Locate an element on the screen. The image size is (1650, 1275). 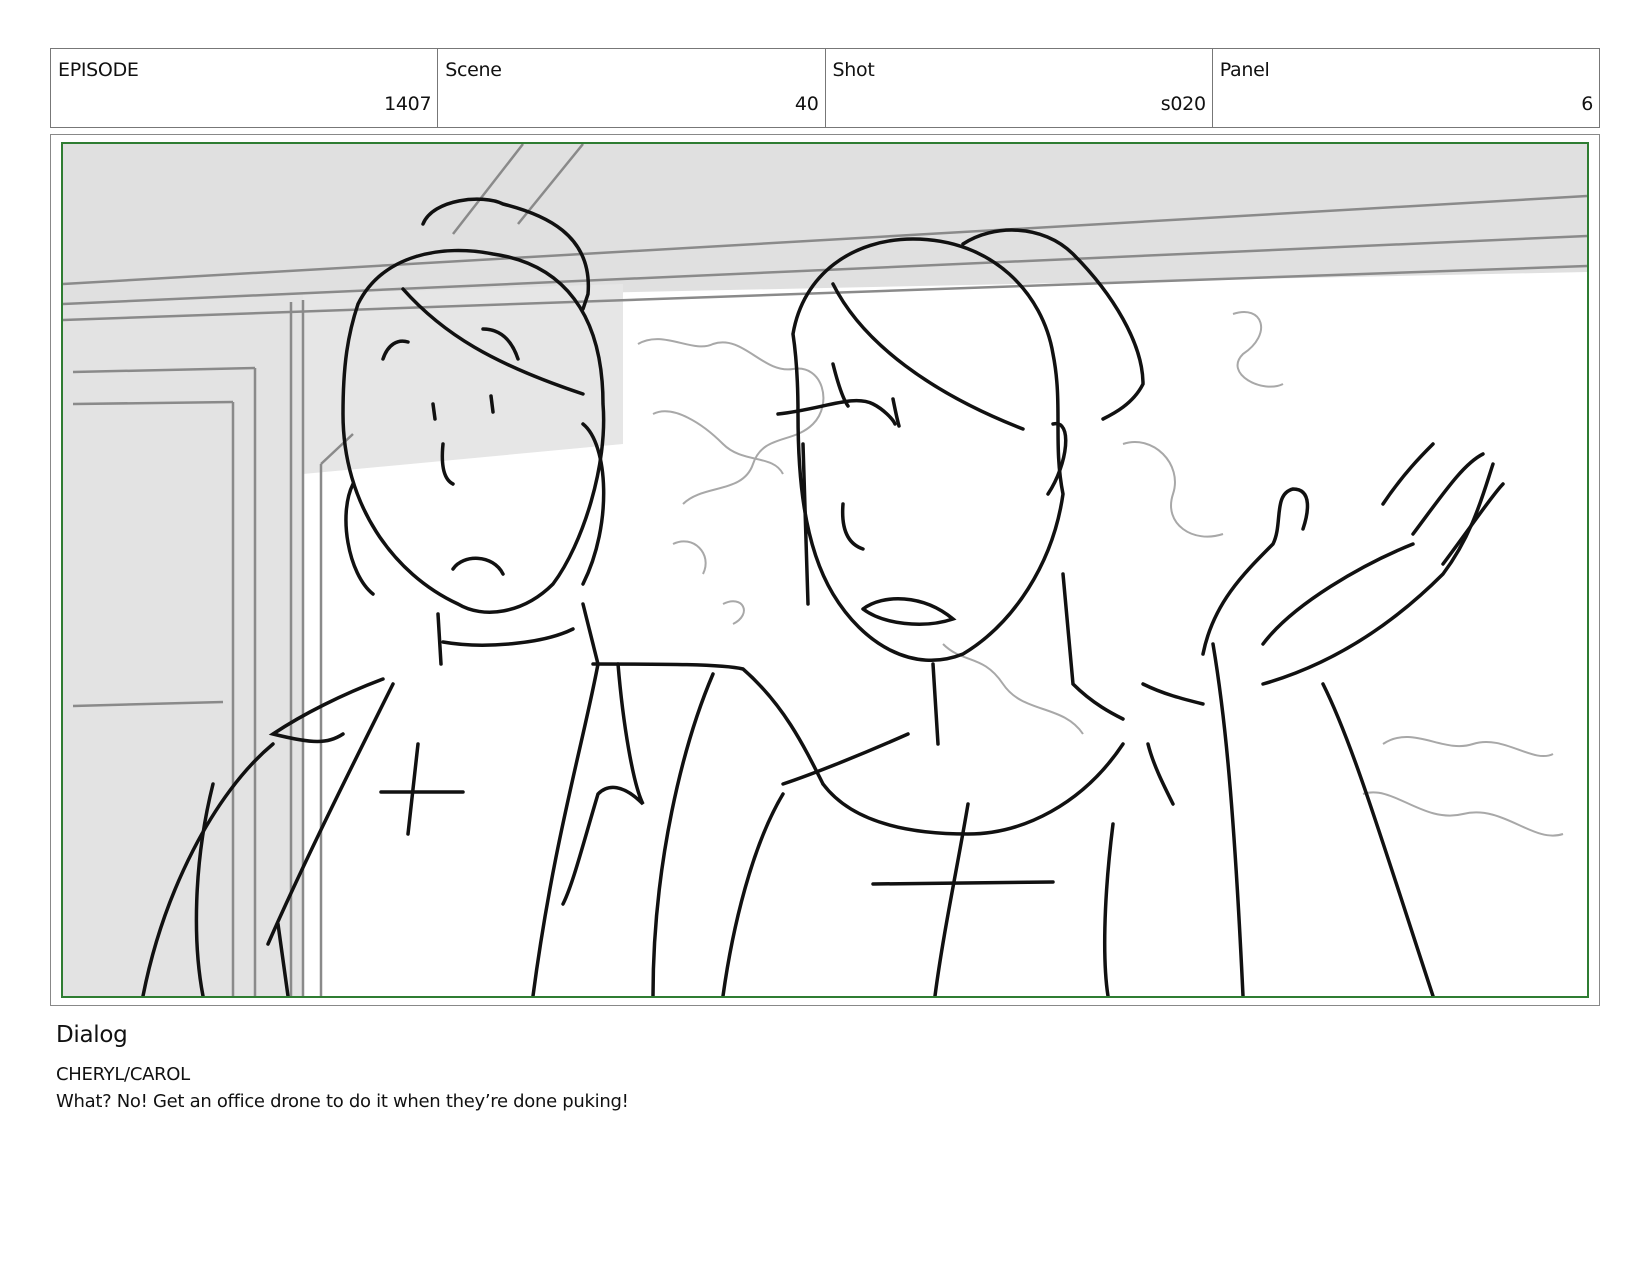
scene-label: Scene is located at coordinates (473, 70).